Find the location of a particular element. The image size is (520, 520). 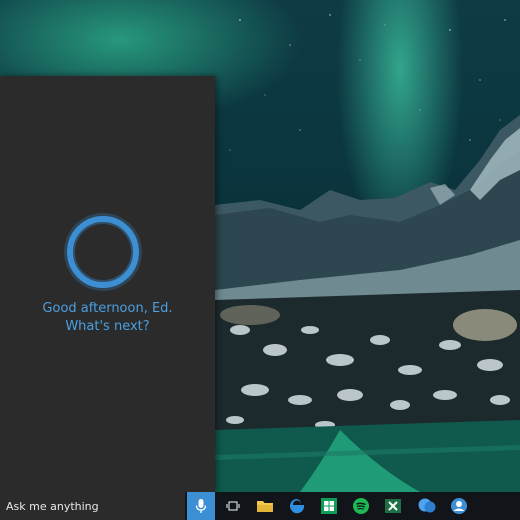

spotify-button is located at coordinates (361, 506).